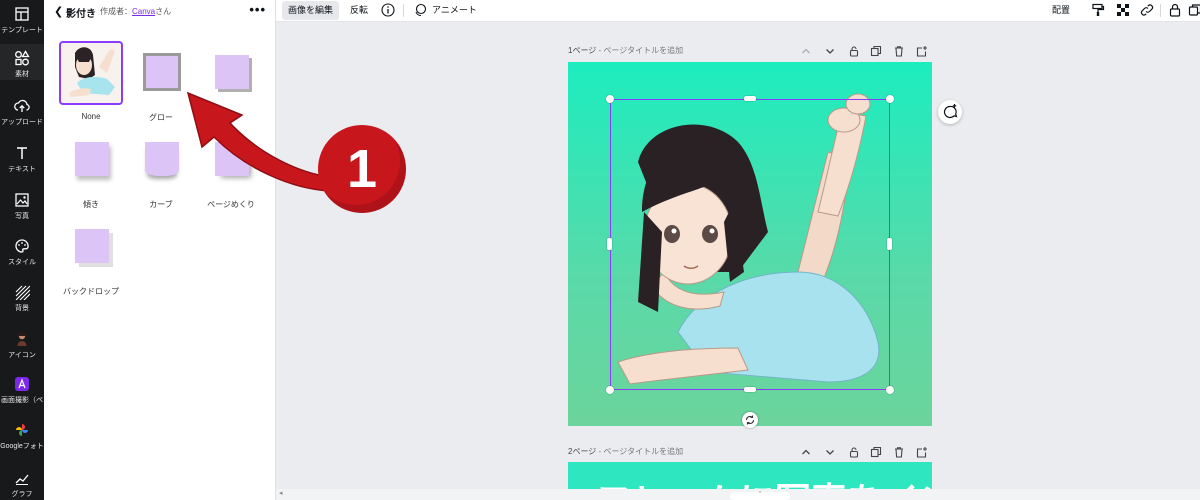 This screenshot has height=500, width=1200. Describe the element at coordinates (22, 62) in the screenshot. I see `rail-item-elements: 素材` at that location.